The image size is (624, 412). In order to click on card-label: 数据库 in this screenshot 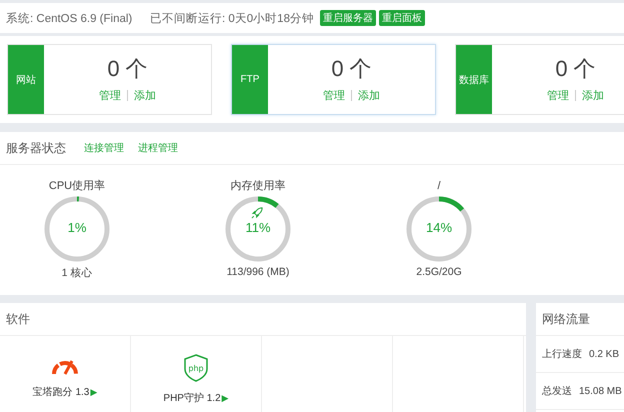, I will do `click(474, 79)`.